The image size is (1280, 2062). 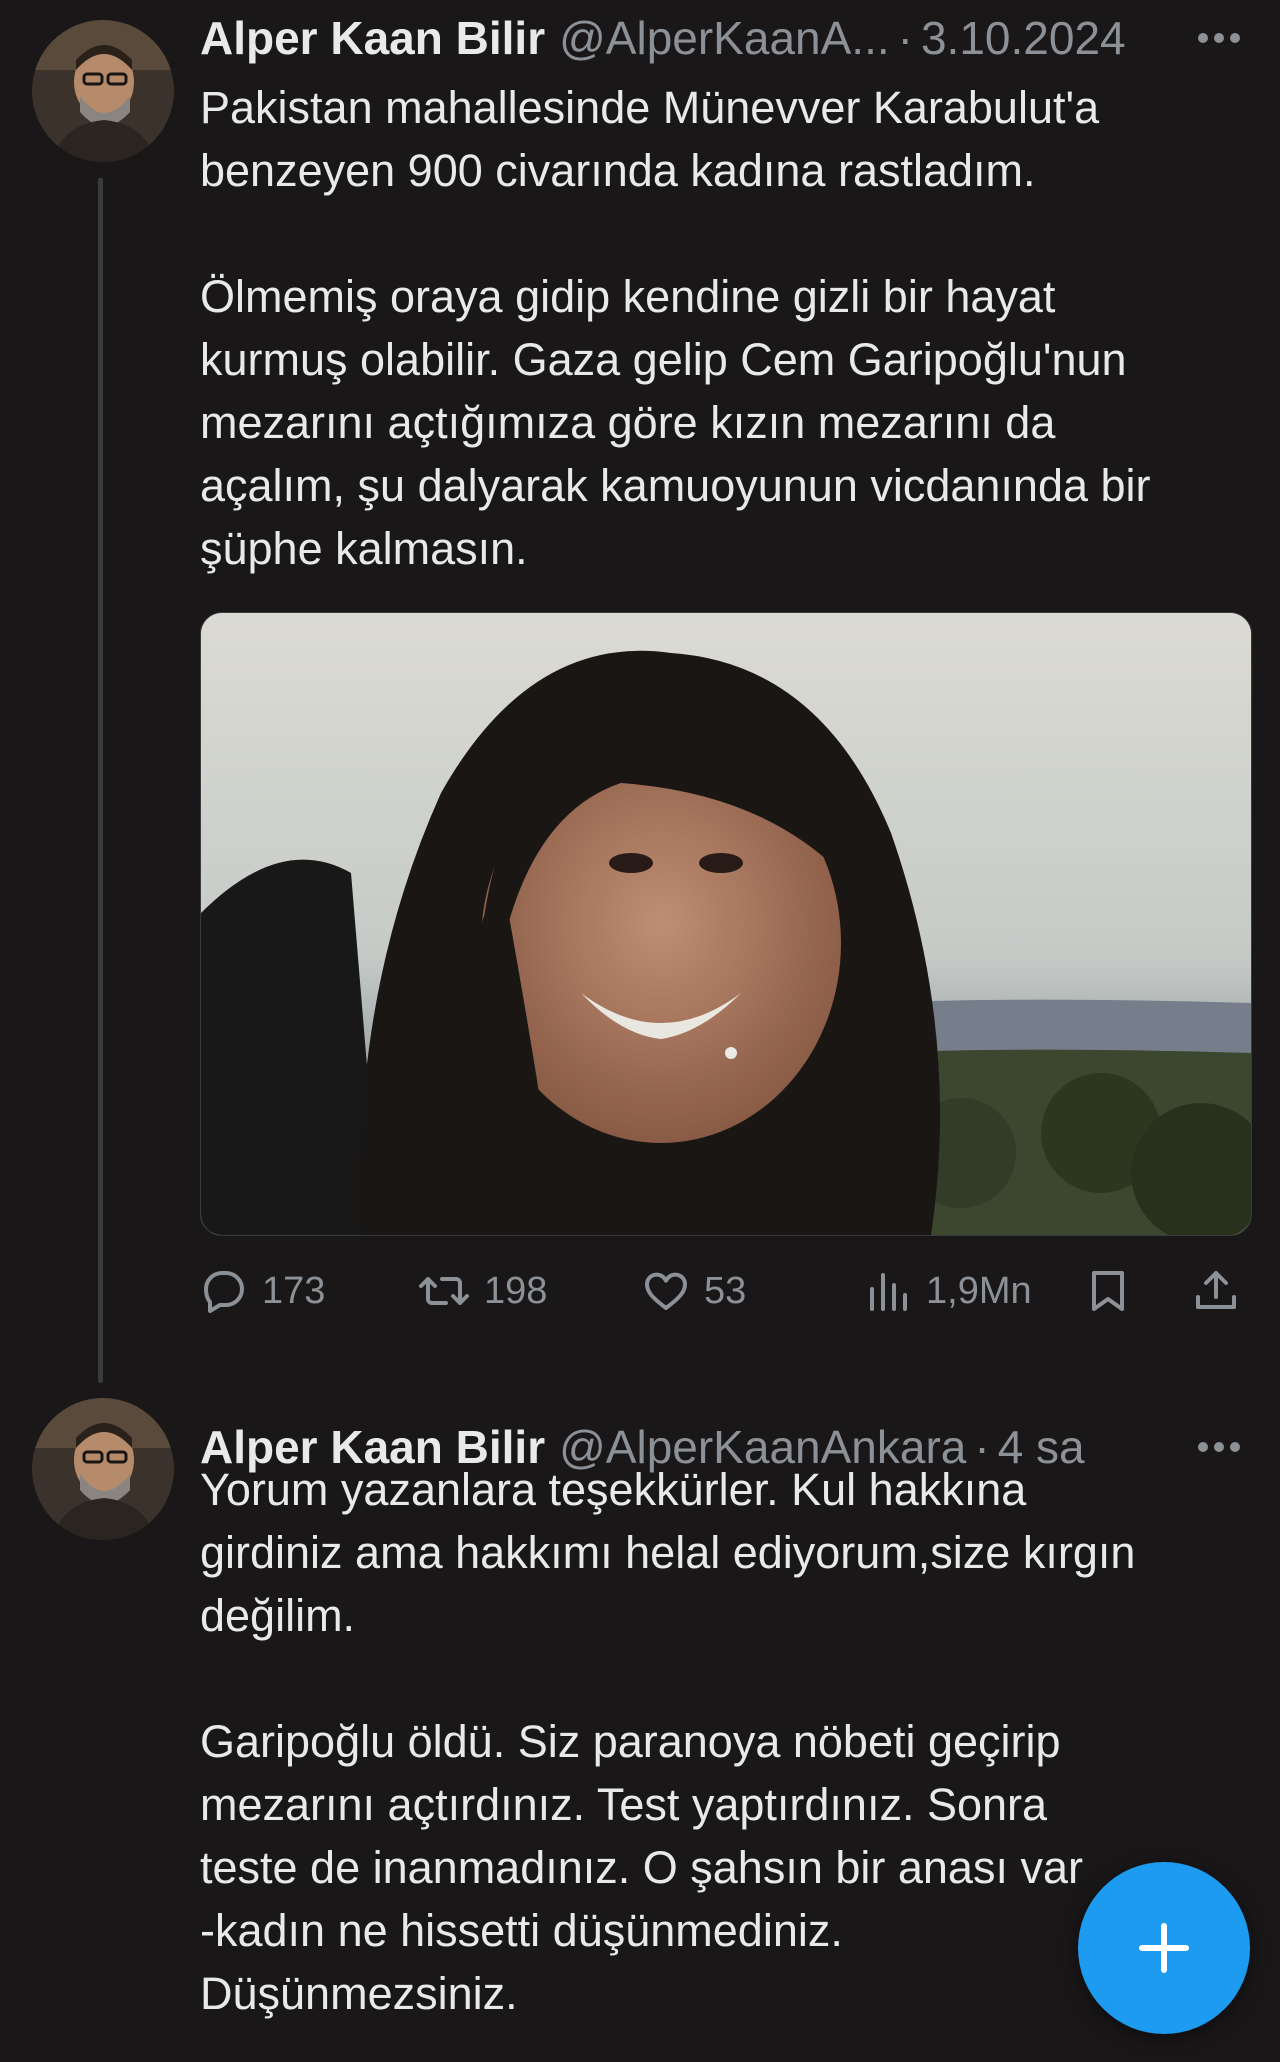 What do you see at coordinates (100, 780) in the screenshot?
I see `thread-connector-line` at bounding box center [100, 780].